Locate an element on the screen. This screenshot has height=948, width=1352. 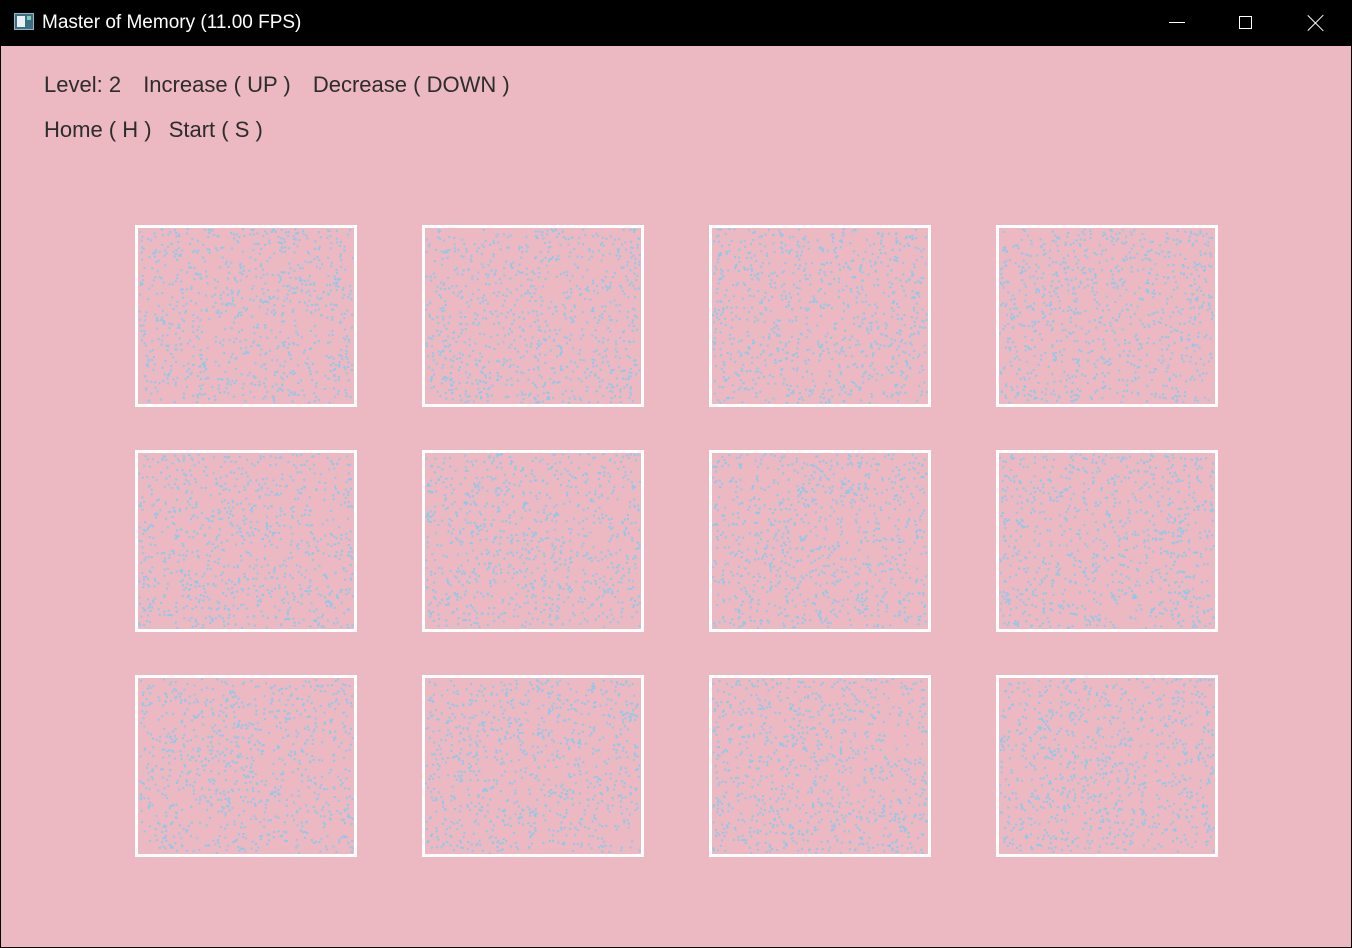
close-icon is located at coordinates (1316, 23).